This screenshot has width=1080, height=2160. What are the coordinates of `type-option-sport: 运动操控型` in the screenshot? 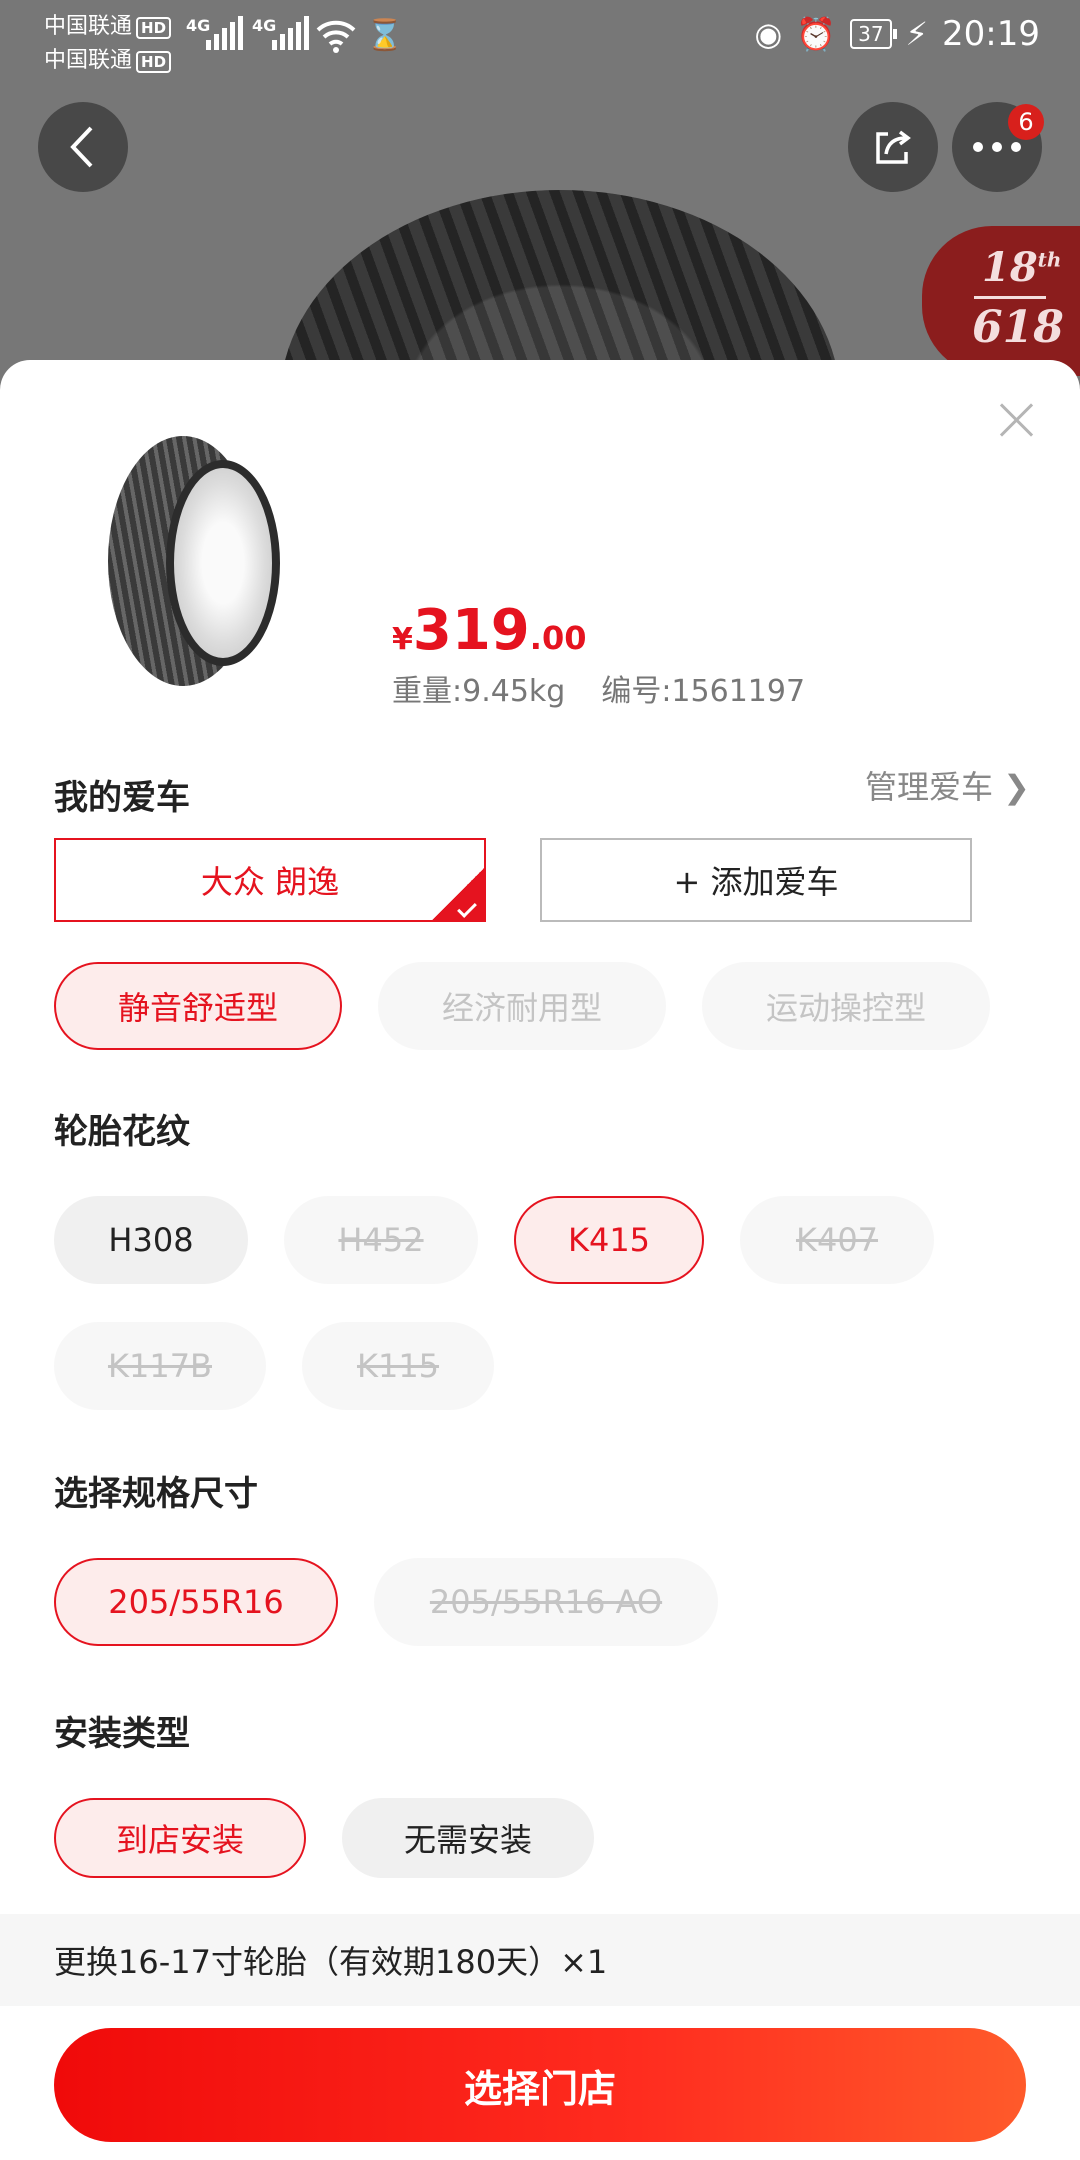 It's located at (846, 1006).